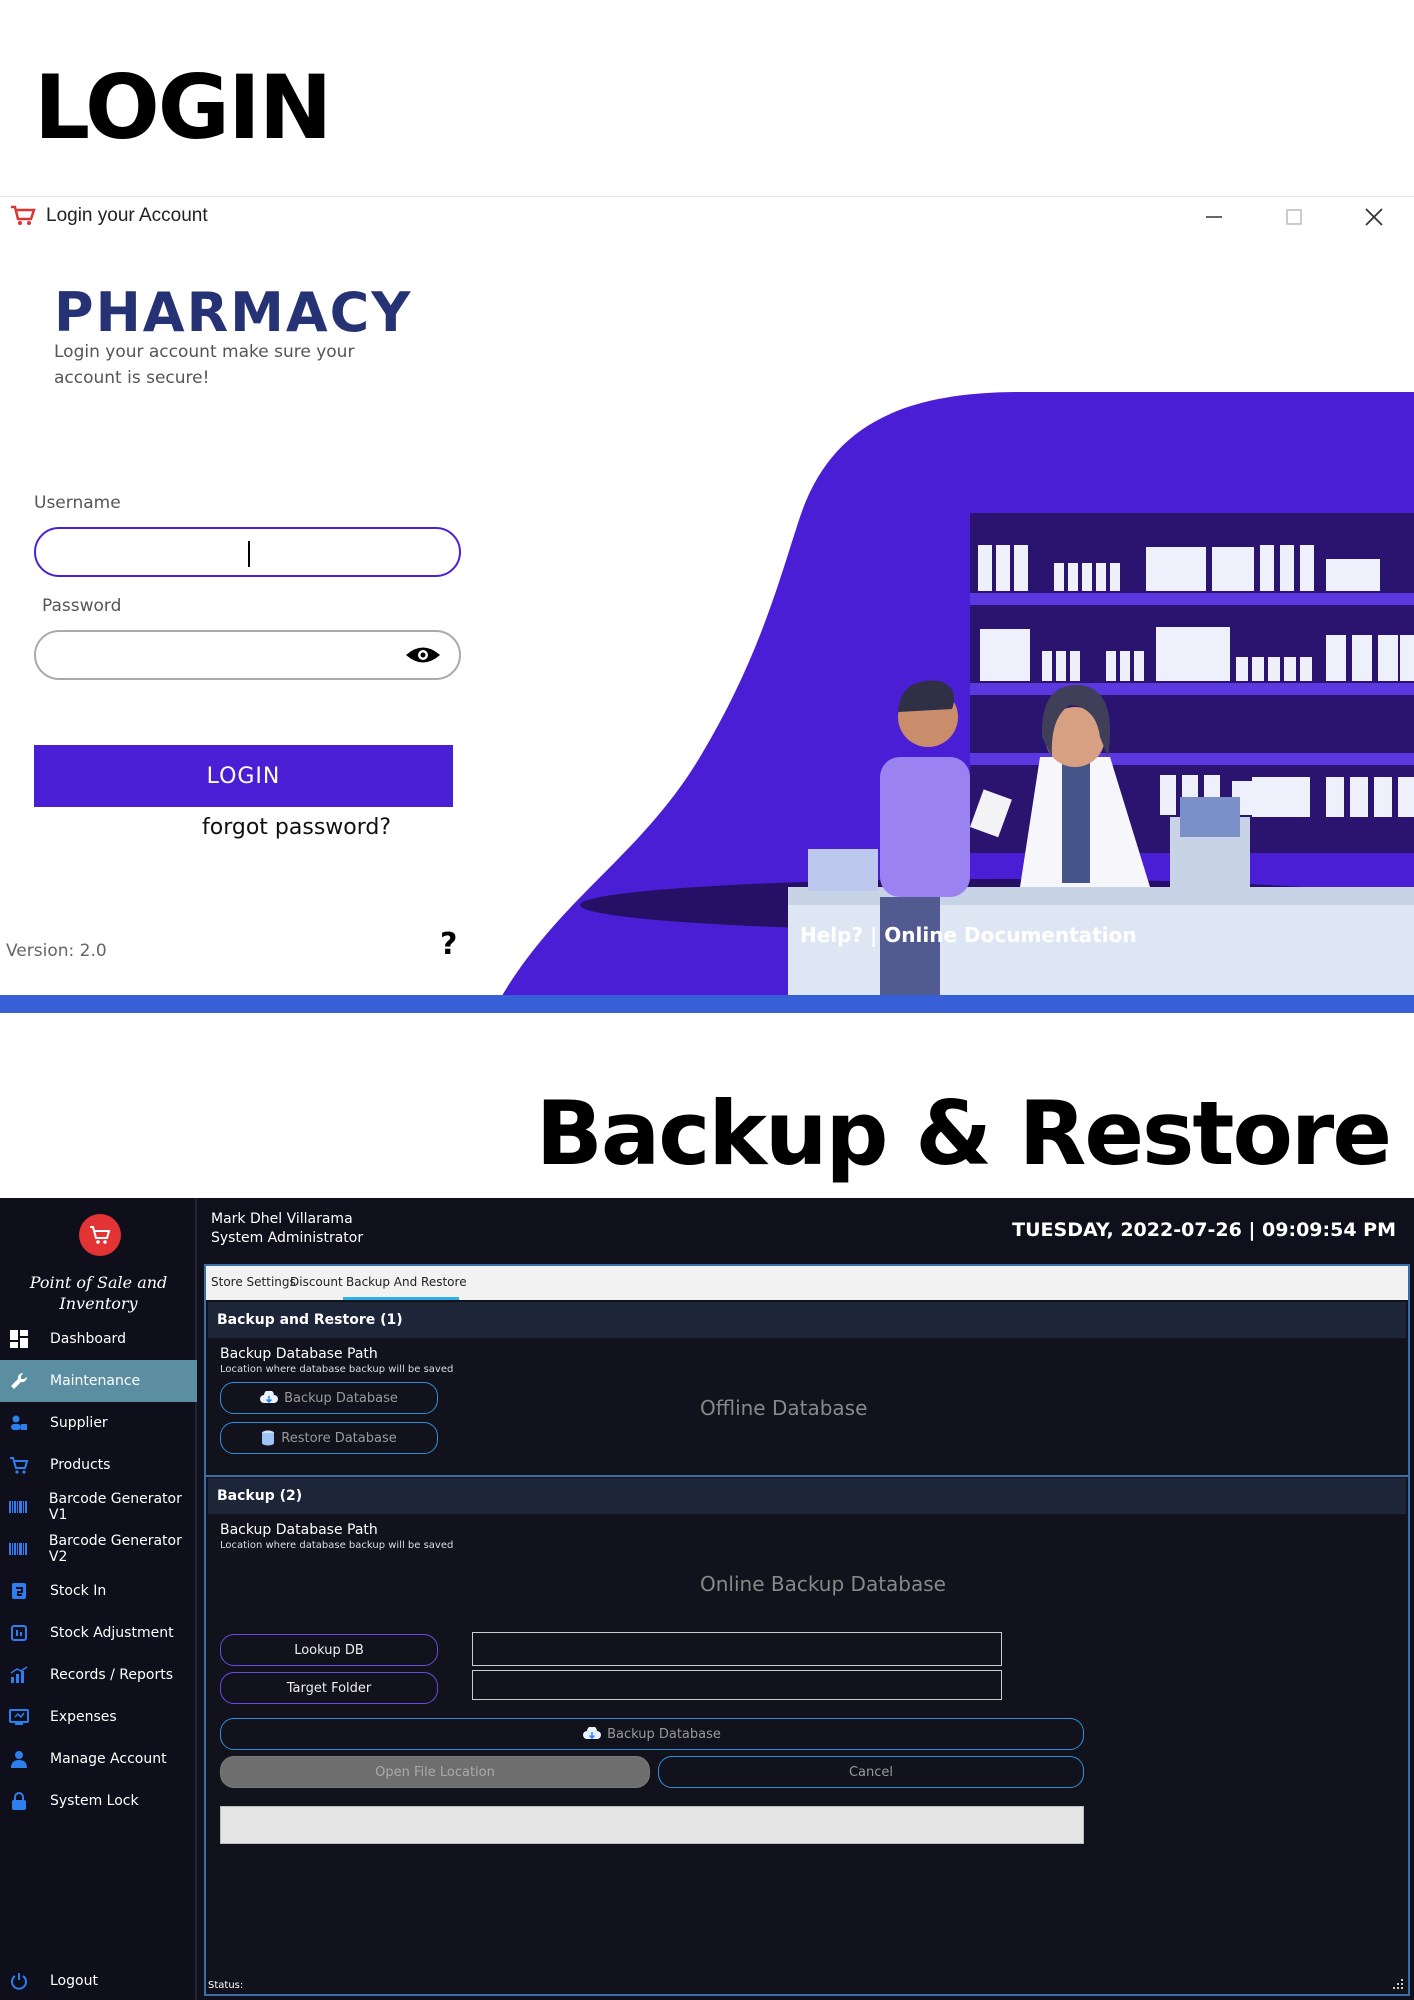  Describe the element at coordinates (19, 1981) in the screenshot. I see `power-icon` at that location.